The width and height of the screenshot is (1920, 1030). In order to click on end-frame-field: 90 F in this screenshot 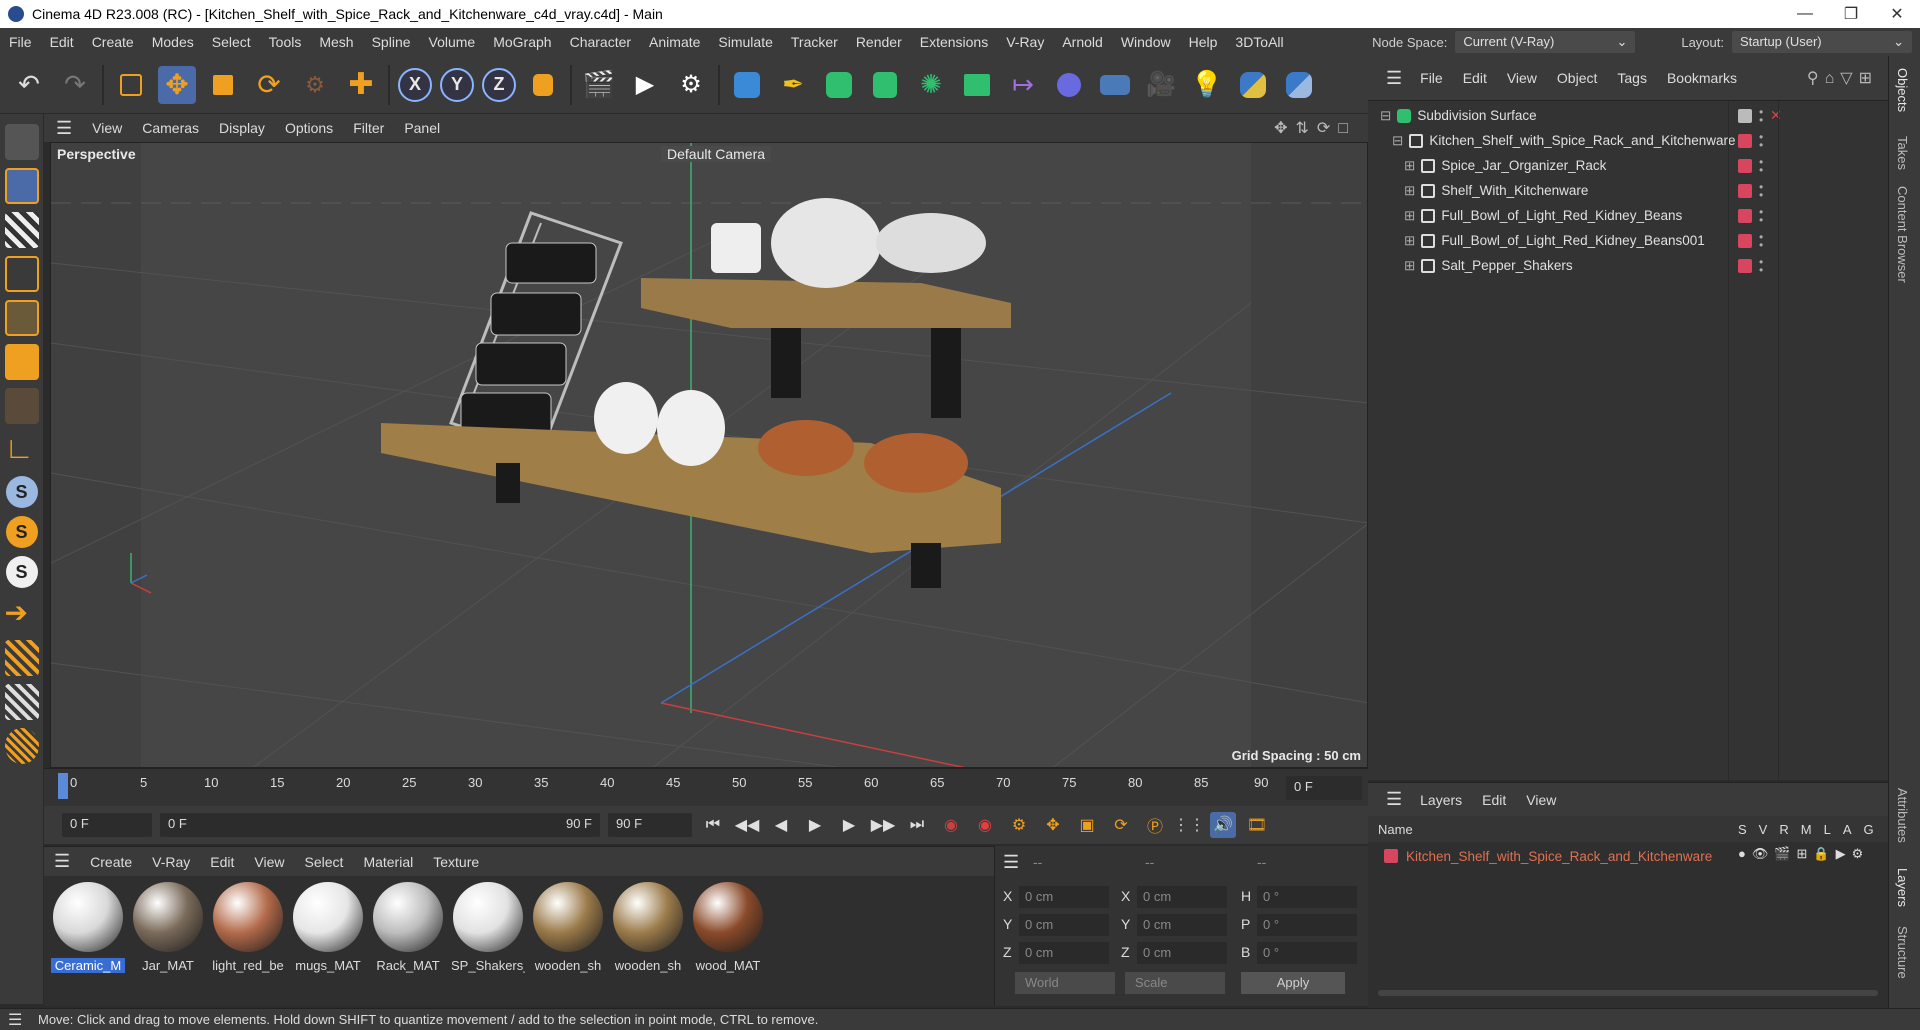, I will do `click(650, 825)`.